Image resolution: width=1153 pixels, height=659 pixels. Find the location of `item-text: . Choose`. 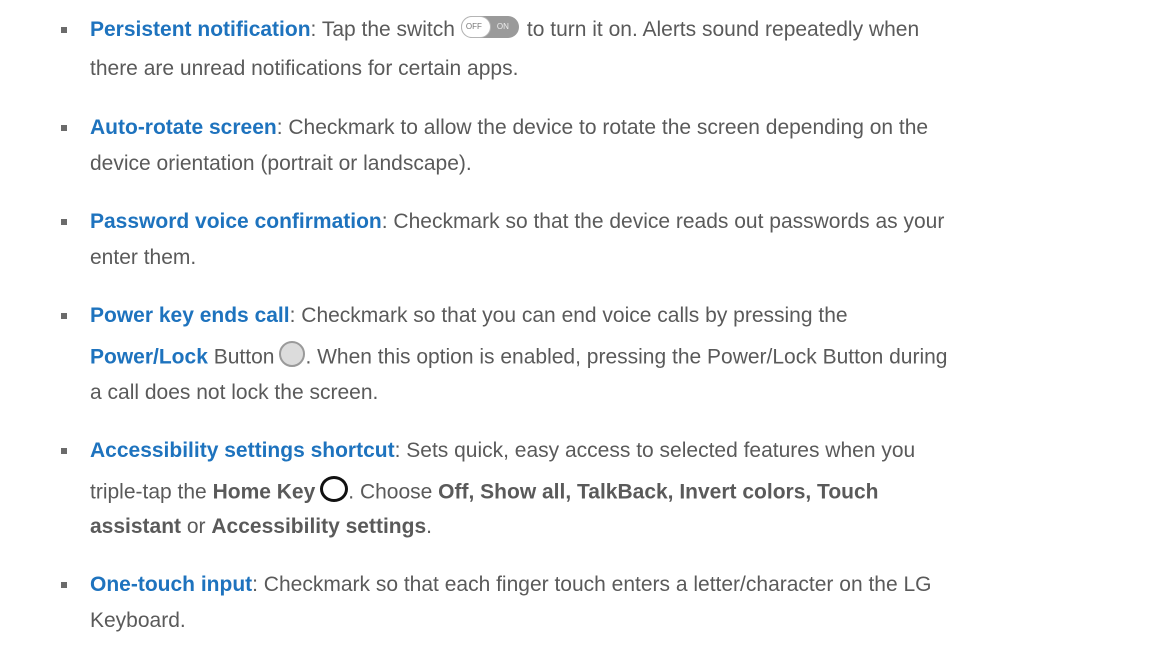

item-text: . Choose is located at coordinates (393, 492).